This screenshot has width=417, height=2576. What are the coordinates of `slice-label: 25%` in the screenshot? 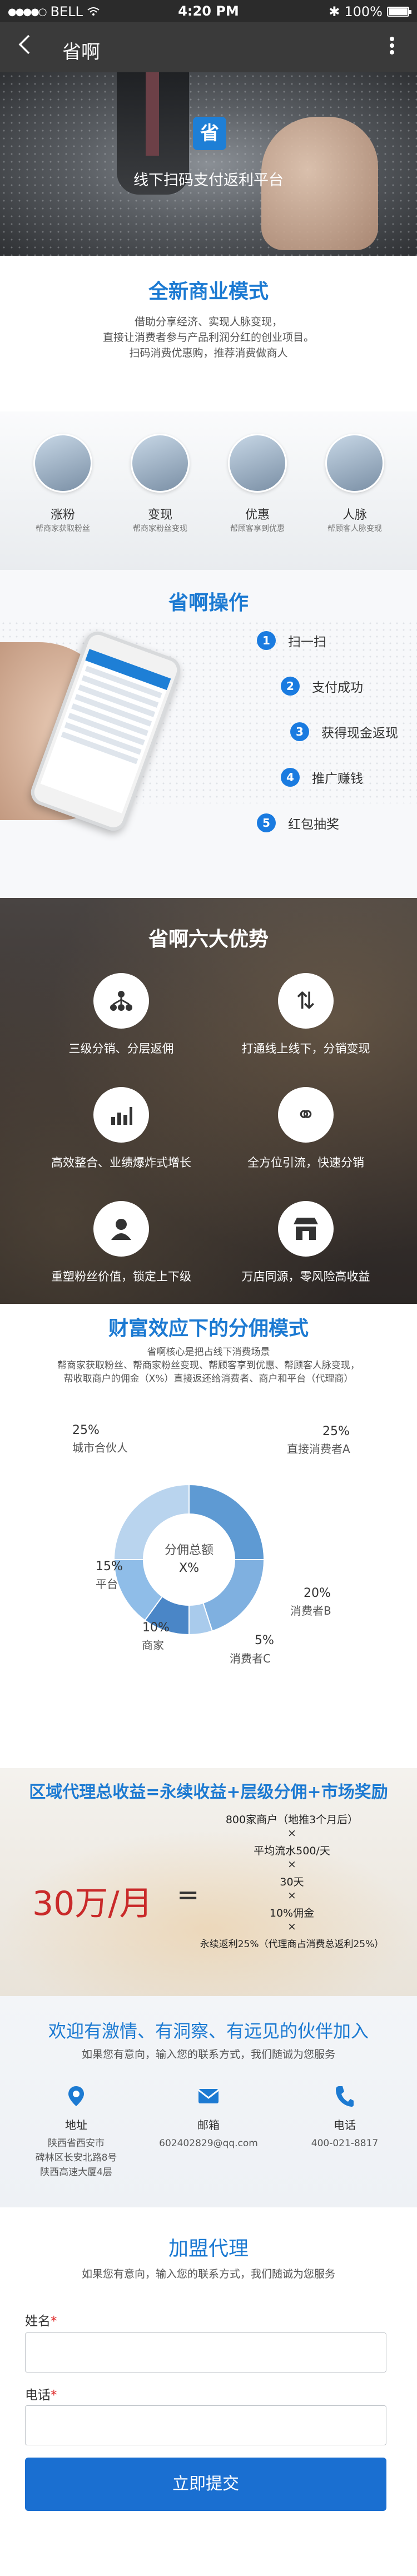 It's located at (86, 1430).